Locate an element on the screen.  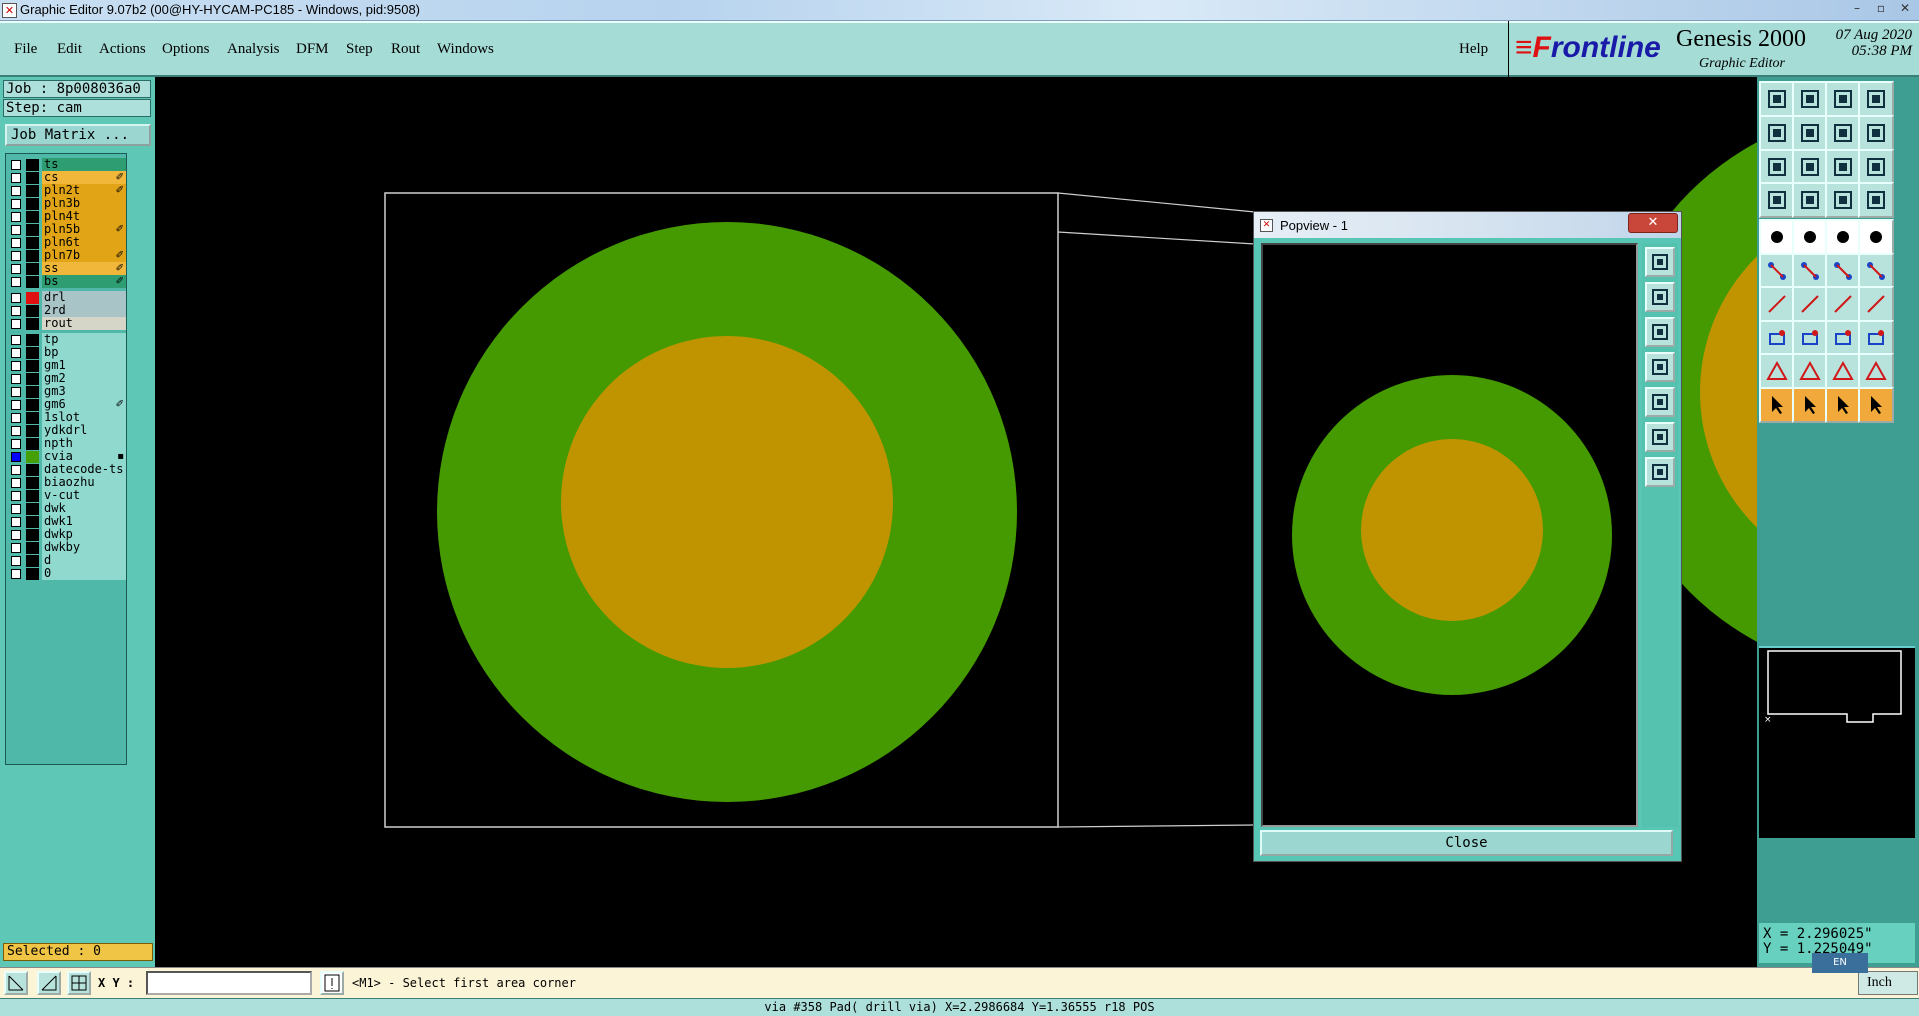
zoom-home-icon is located at coordinates (1777, 99).